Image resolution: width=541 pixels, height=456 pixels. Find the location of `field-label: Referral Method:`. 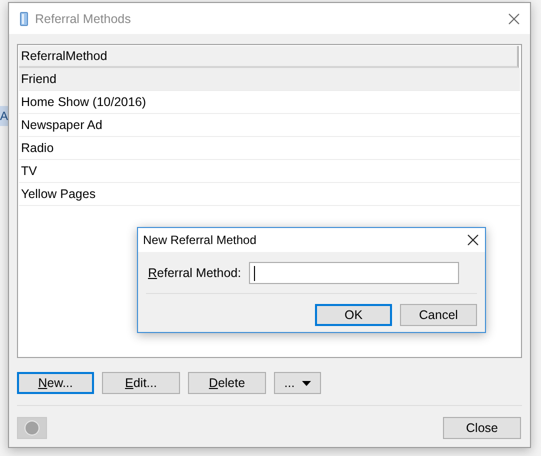

field-label: Referral Method: is located at coordinates (195, 273).